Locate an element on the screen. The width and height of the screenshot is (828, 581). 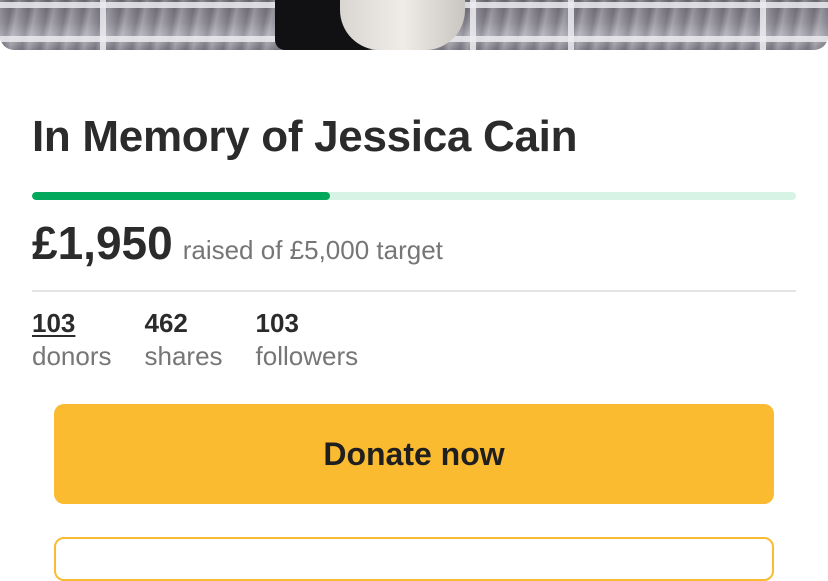
stat-donors: 103 donors is located at coordinates (72, 339).